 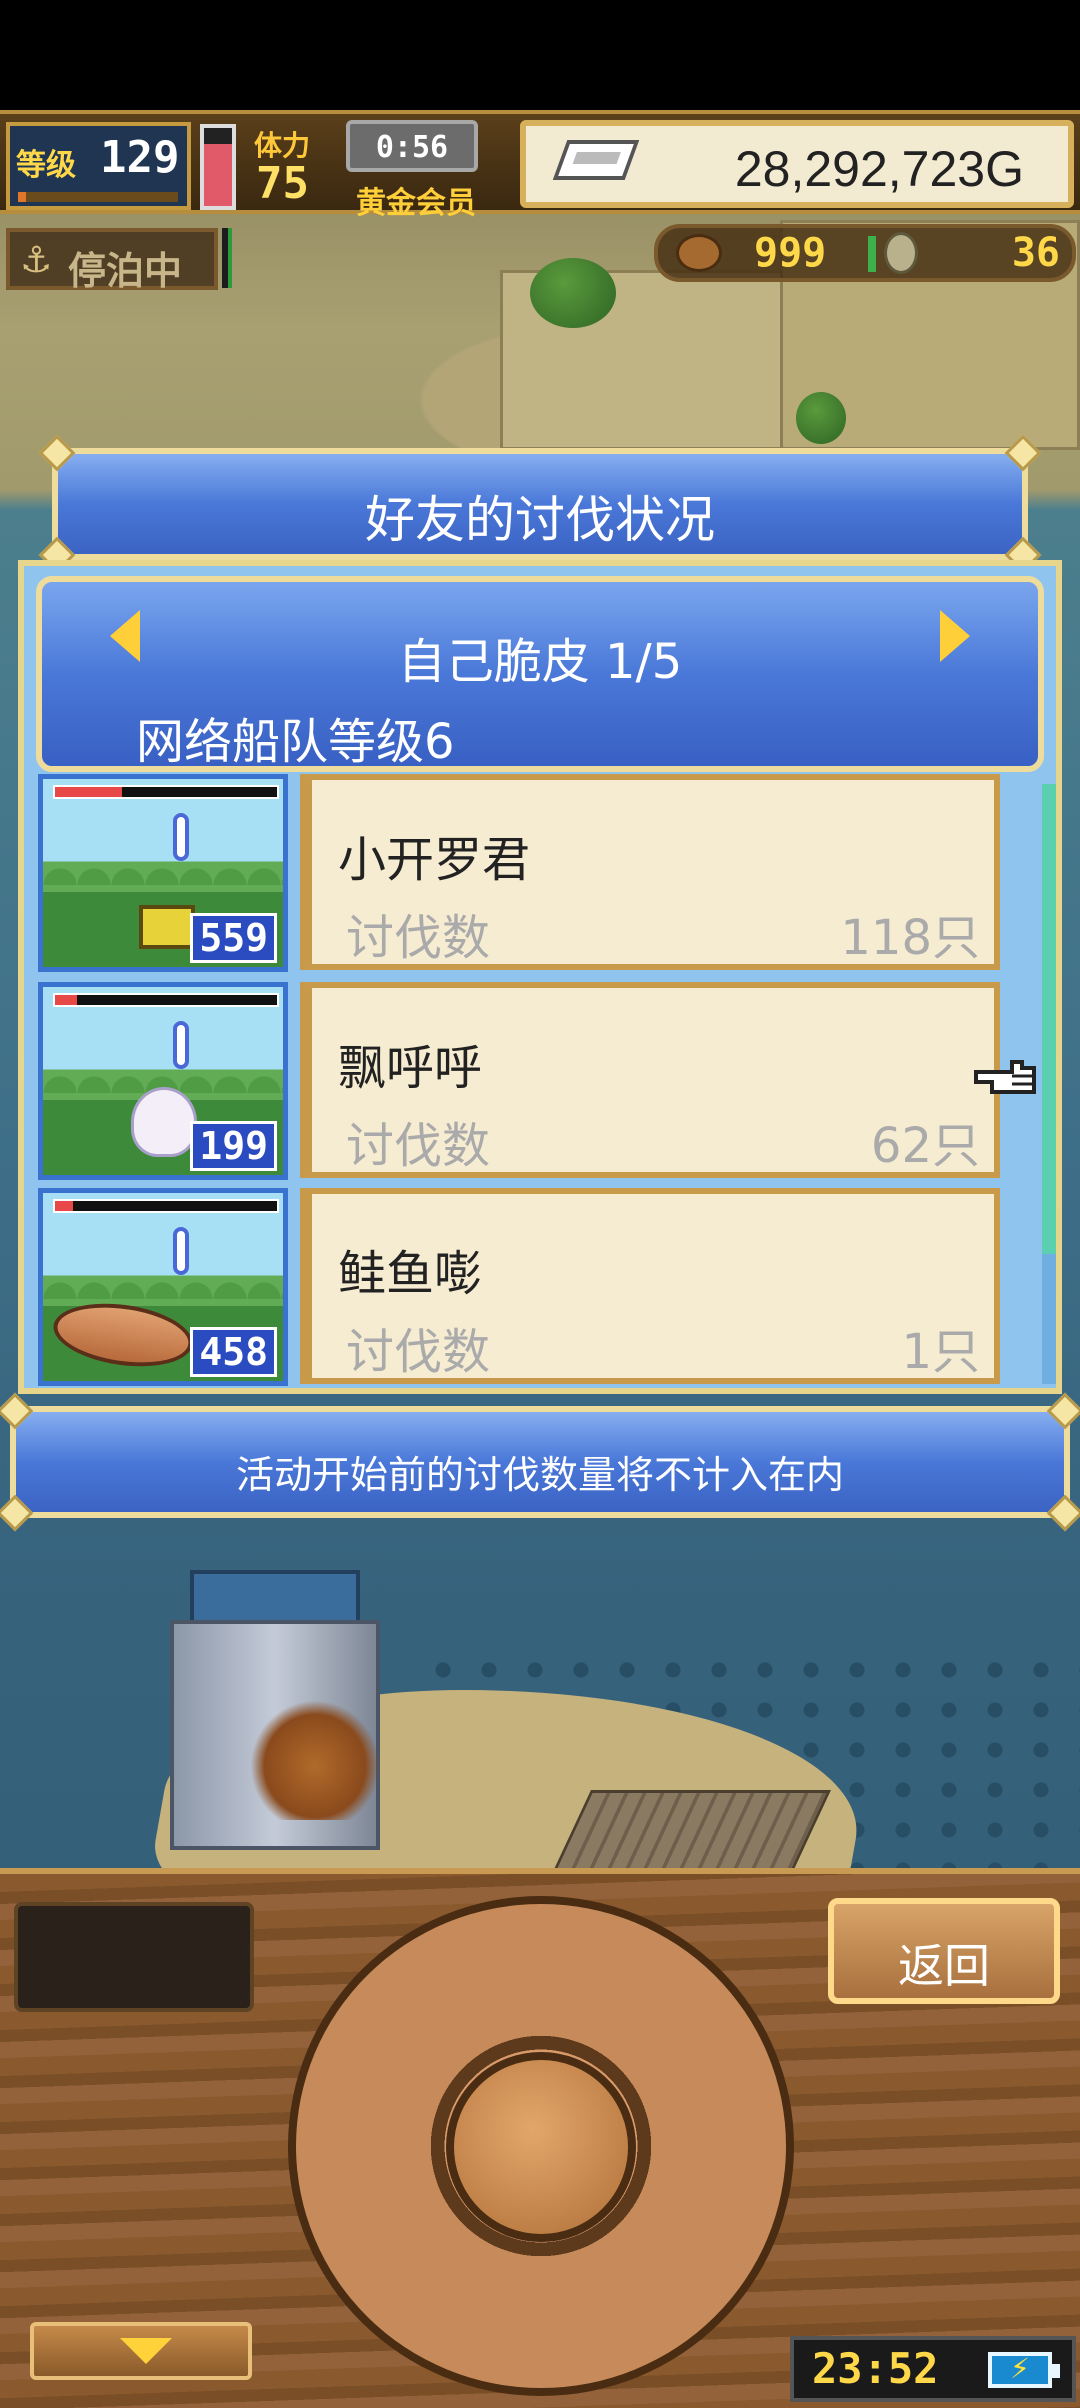 I want to click on hp-gauge, so click(x=218, y=167).